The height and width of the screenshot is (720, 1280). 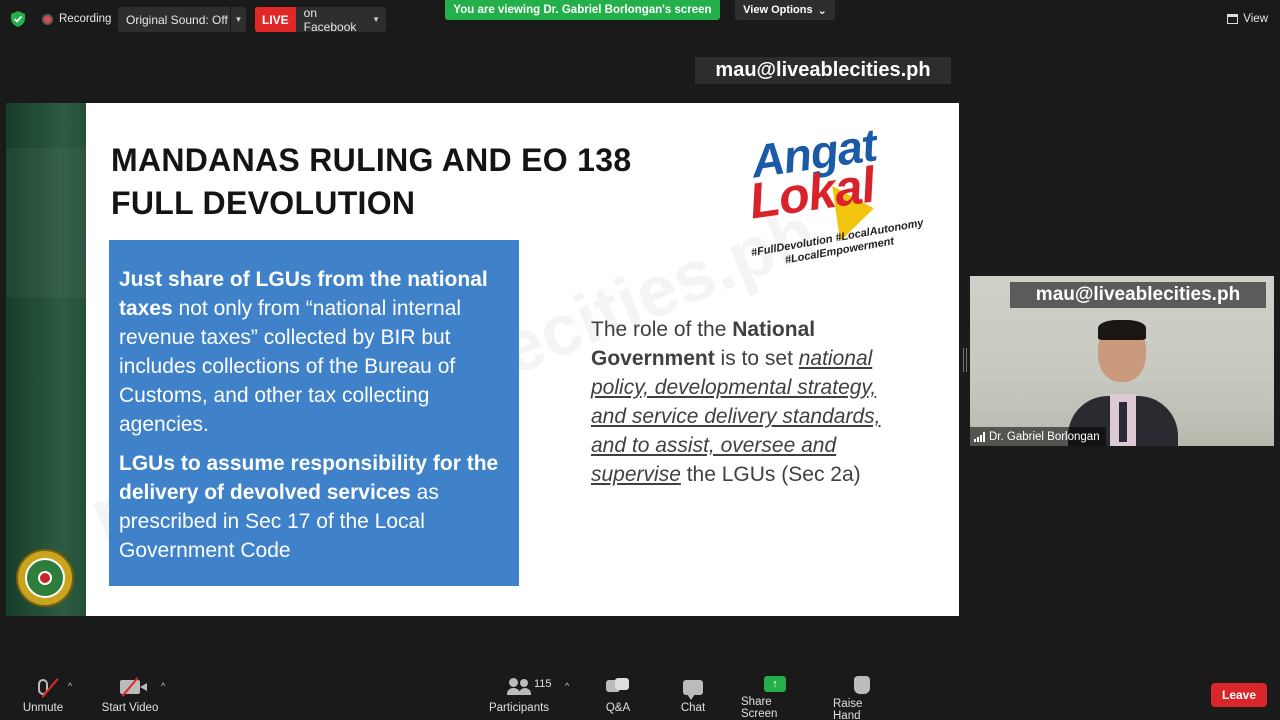 I want to click on participants-icon, so click(x=519, y=687).